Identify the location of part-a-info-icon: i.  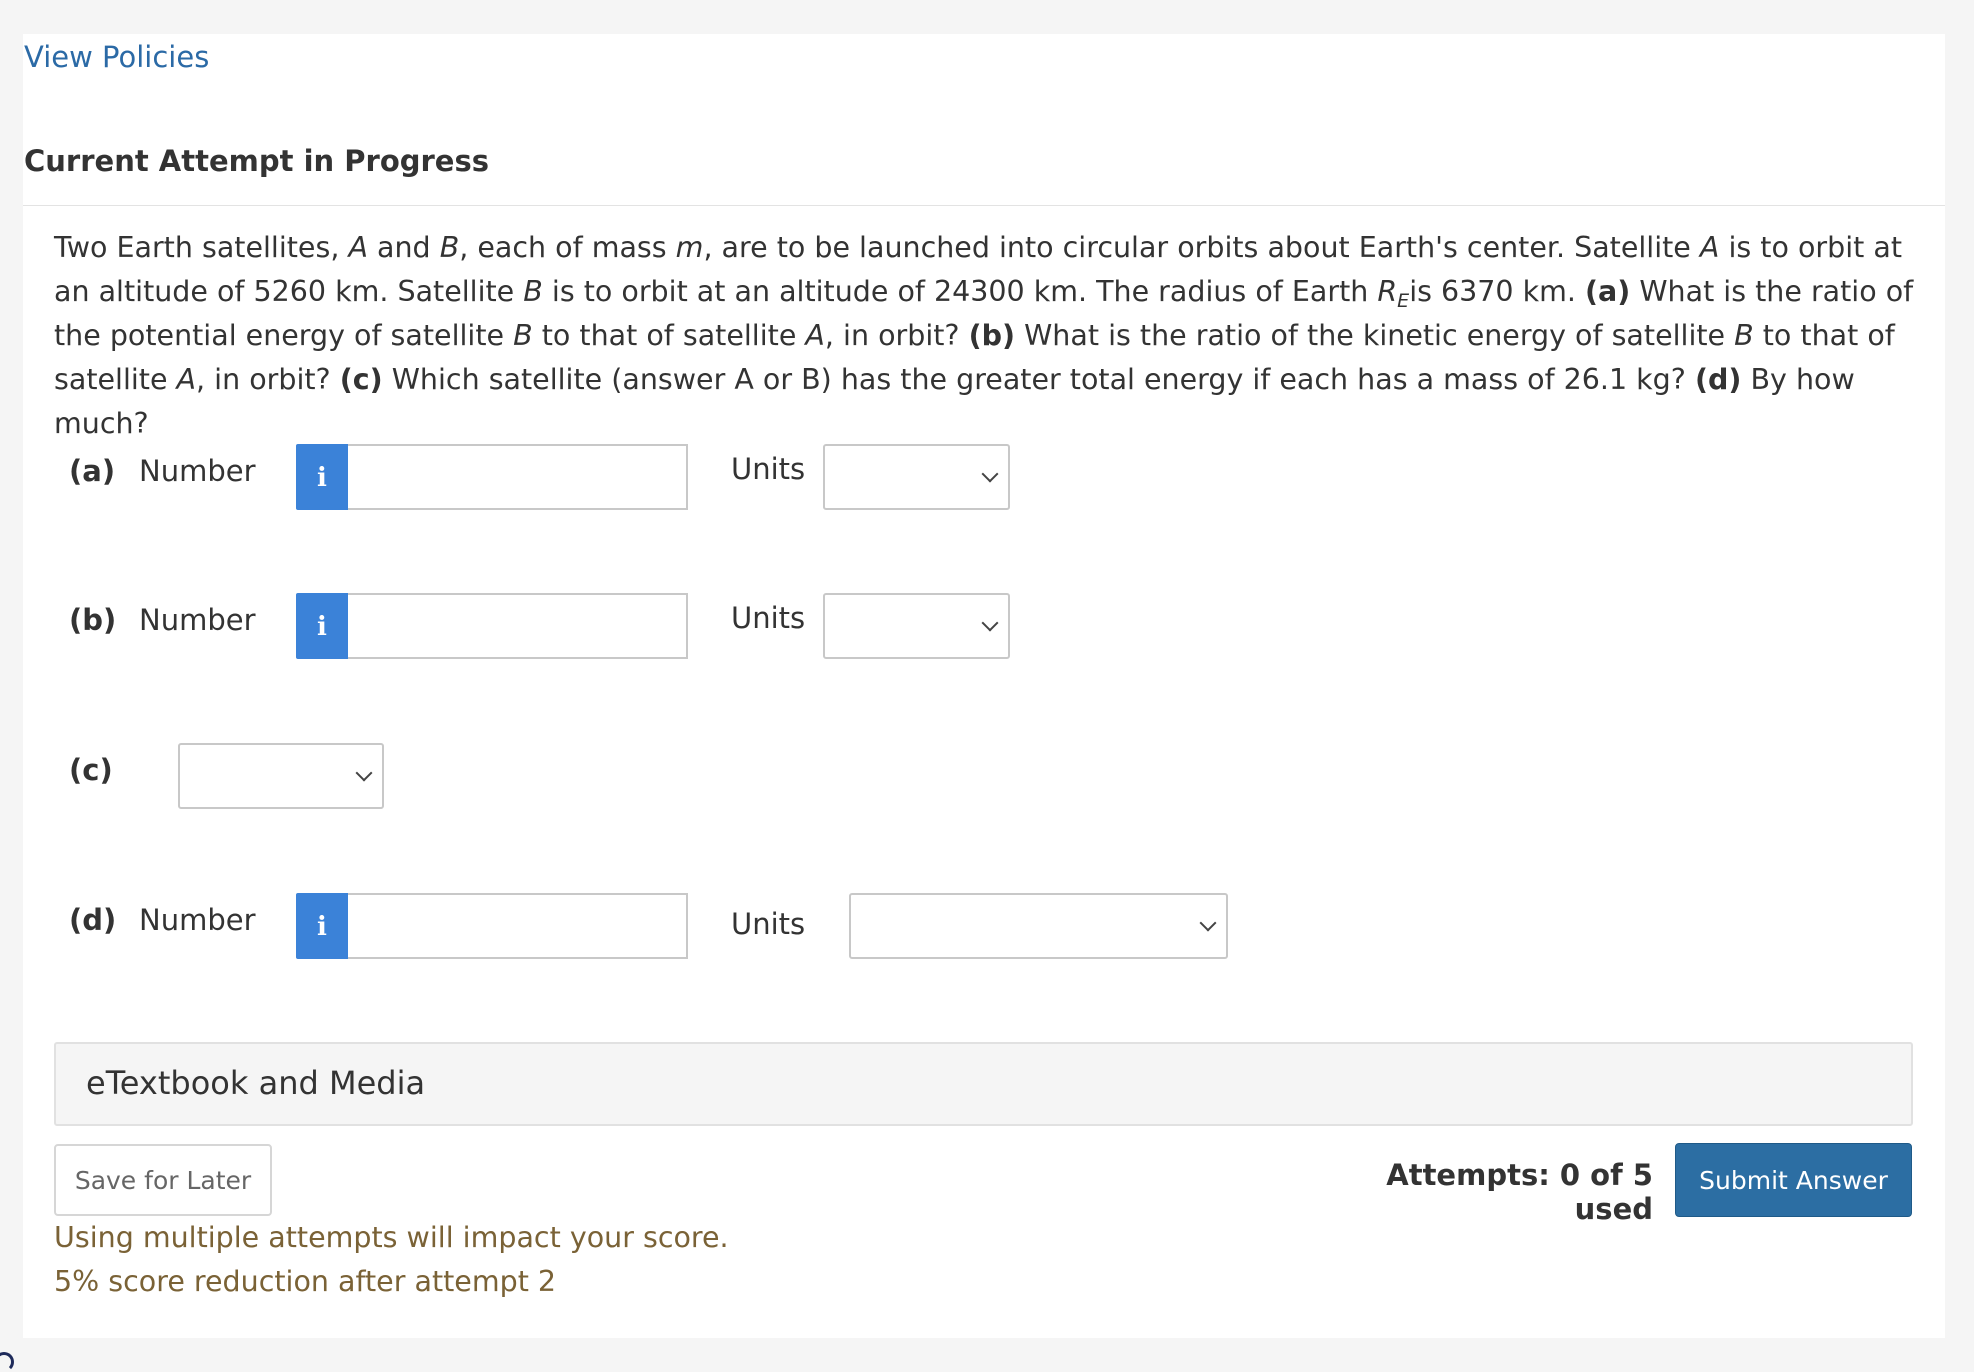
(322, 477).